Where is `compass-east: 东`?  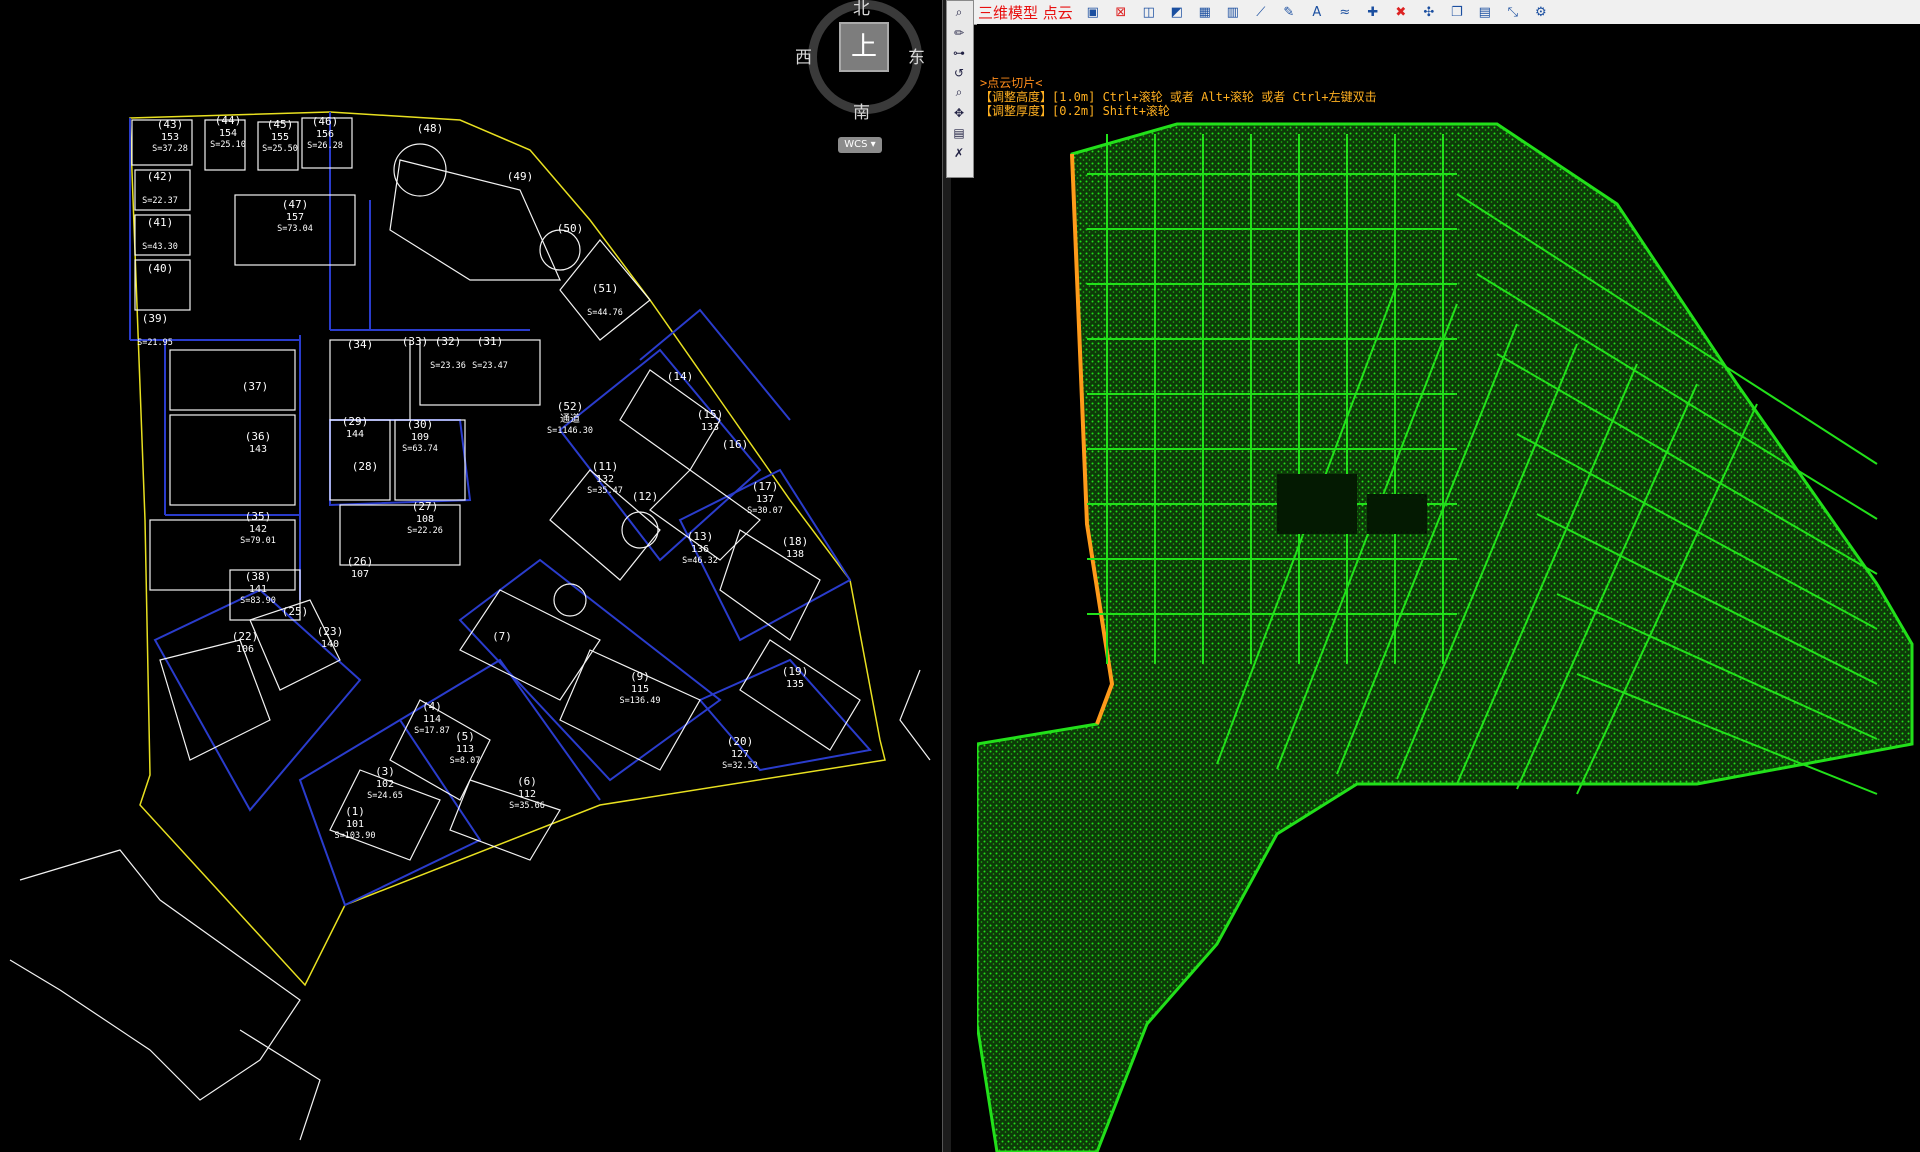 compass-east: 东 is located at coordinates (916, 55).